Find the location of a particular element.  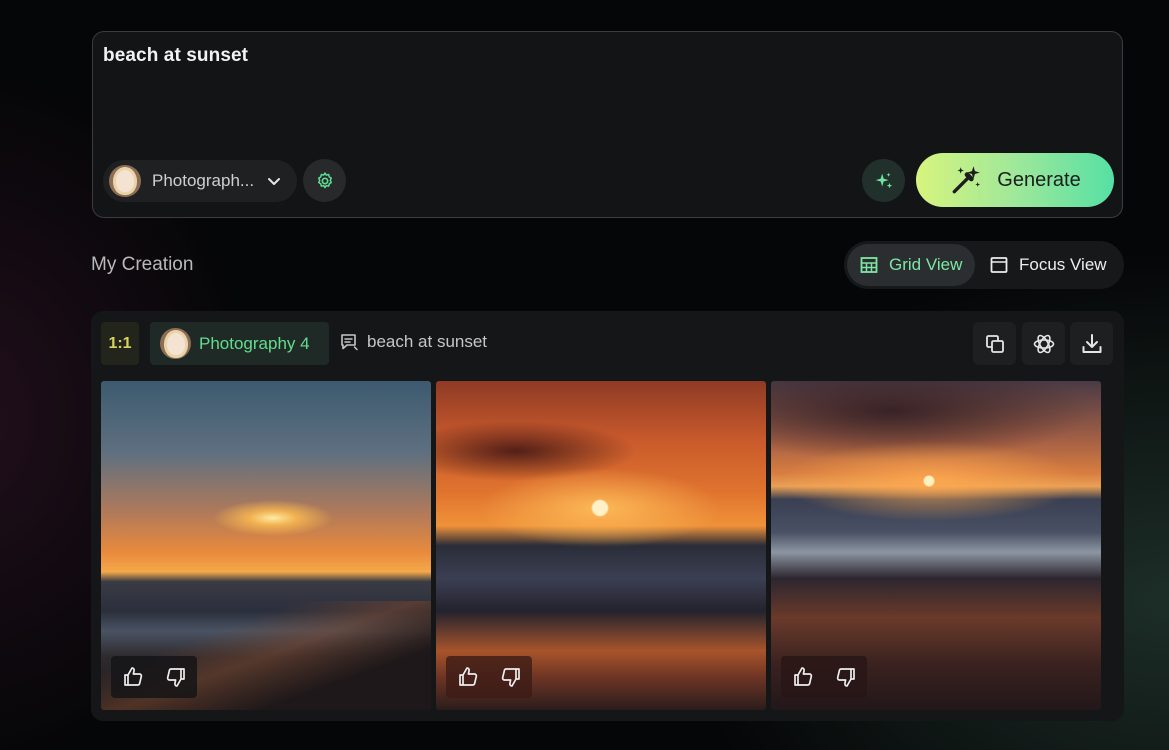

remix-button is located at coordinates (1043, 343).